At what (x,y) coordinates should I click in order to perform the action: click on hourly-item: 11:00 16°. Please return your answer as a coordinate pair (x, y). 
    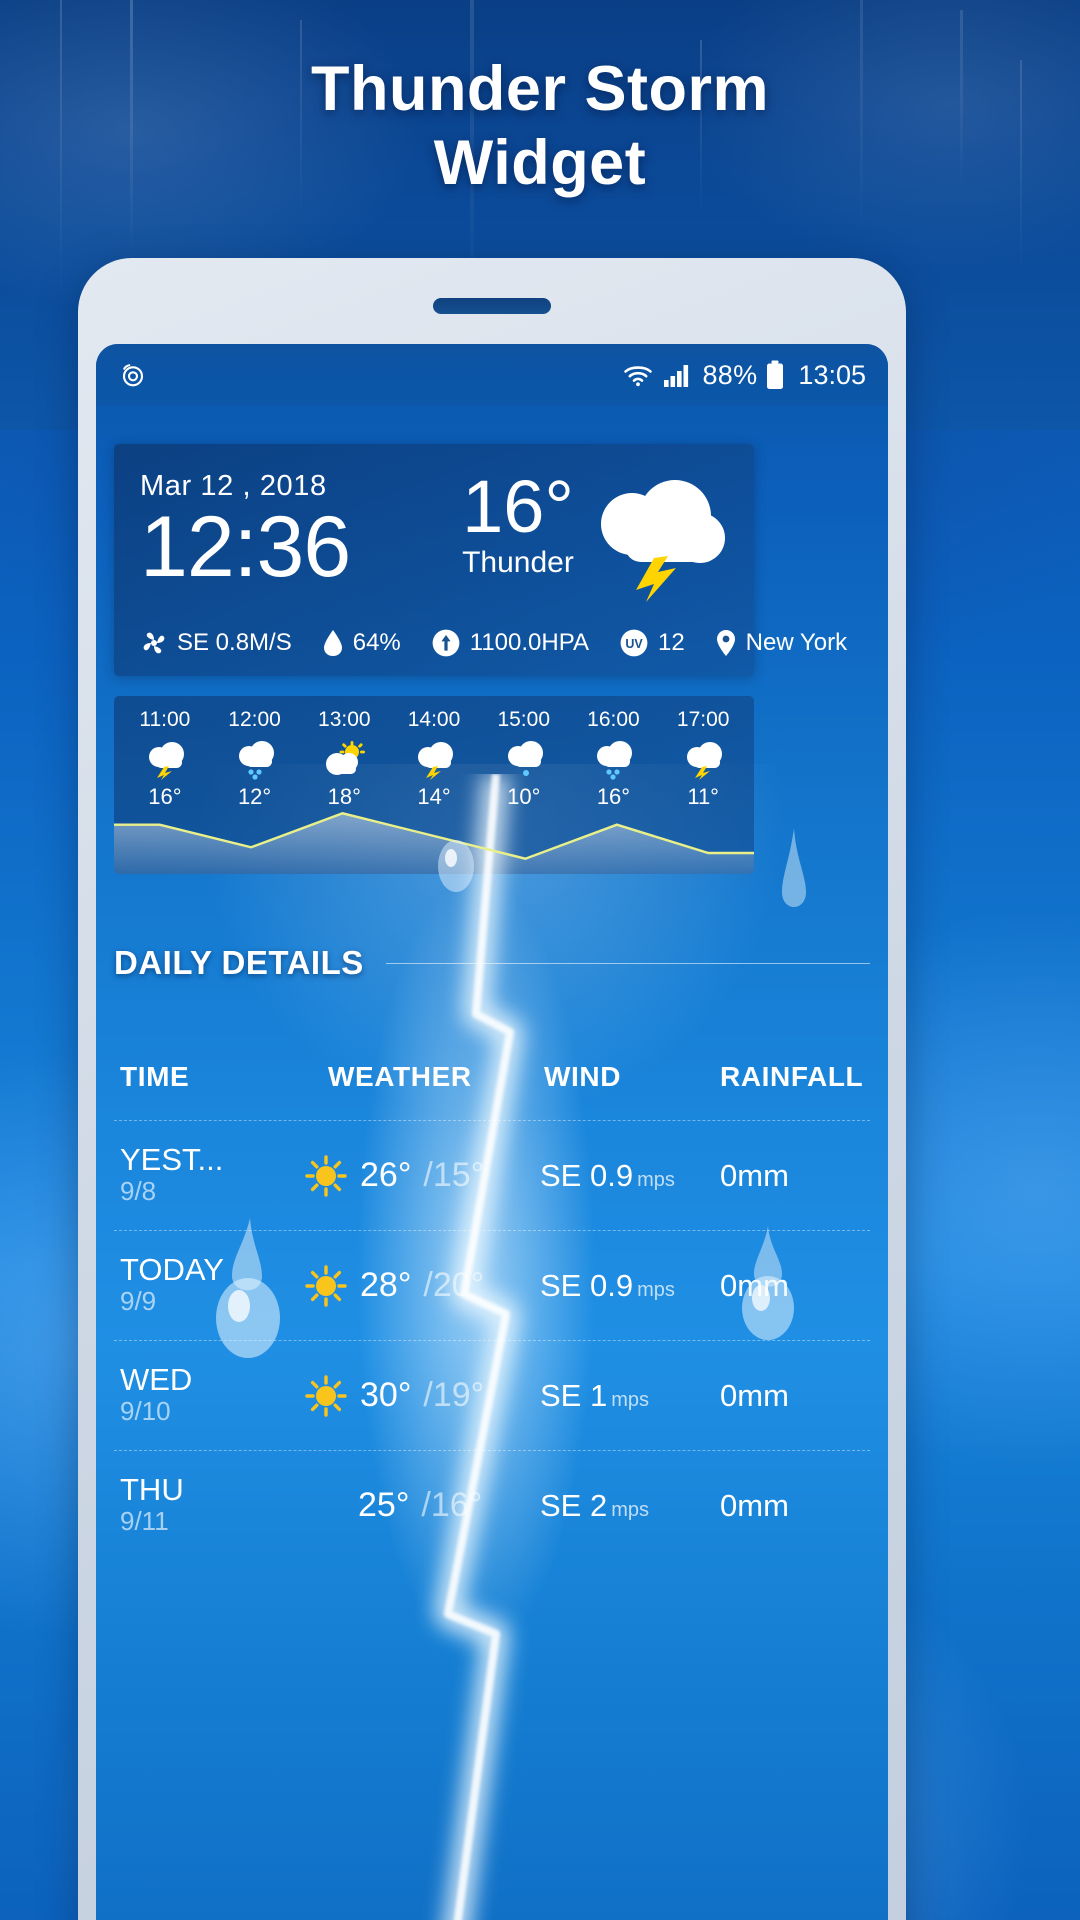
    Looking at the image, I should click on (165, 759).